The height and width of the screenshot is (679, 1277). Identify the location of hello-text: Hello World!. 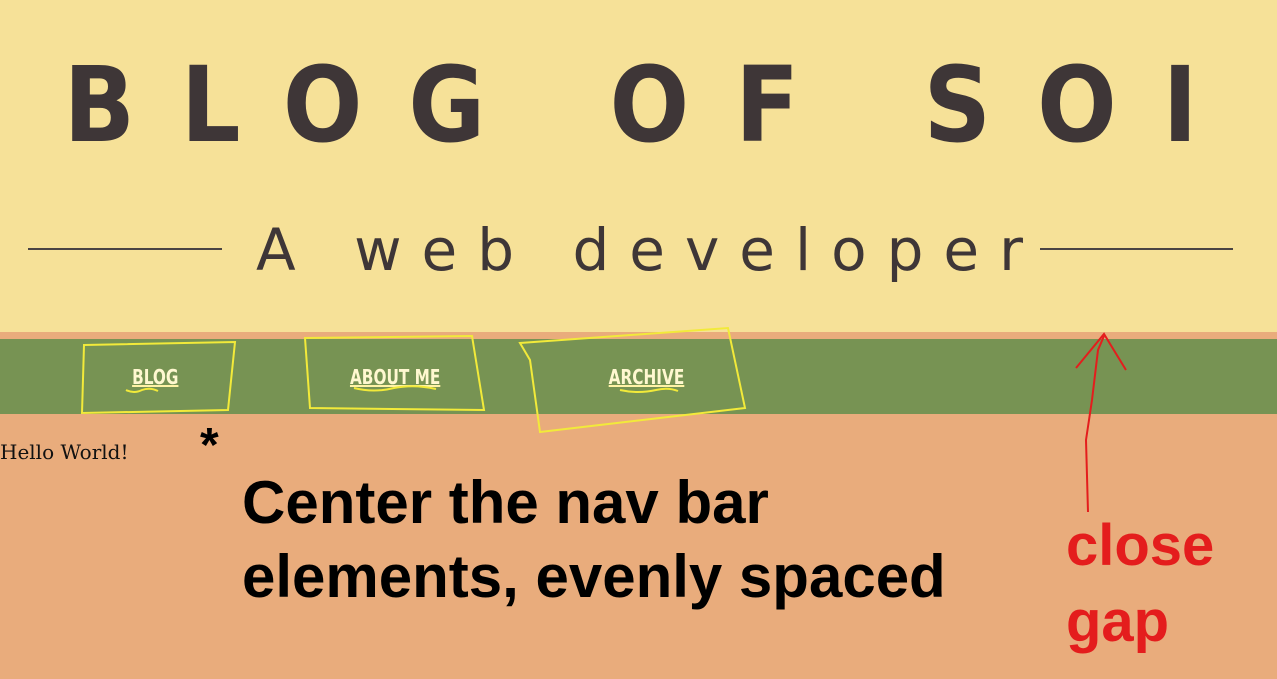
(64, 452).